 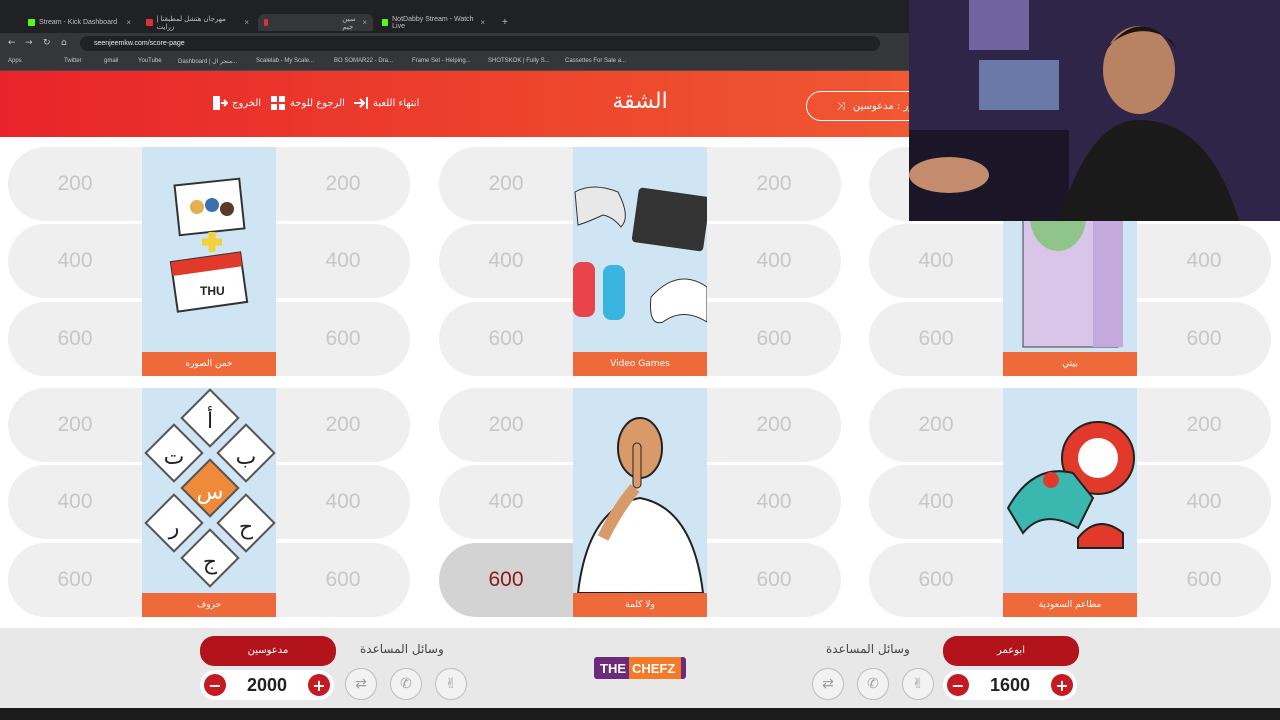 What do you see at coordinates (868, 649) in the screenshot?
I see `aids-title: وسائل المساعدة` at bounding box center [868, 649].